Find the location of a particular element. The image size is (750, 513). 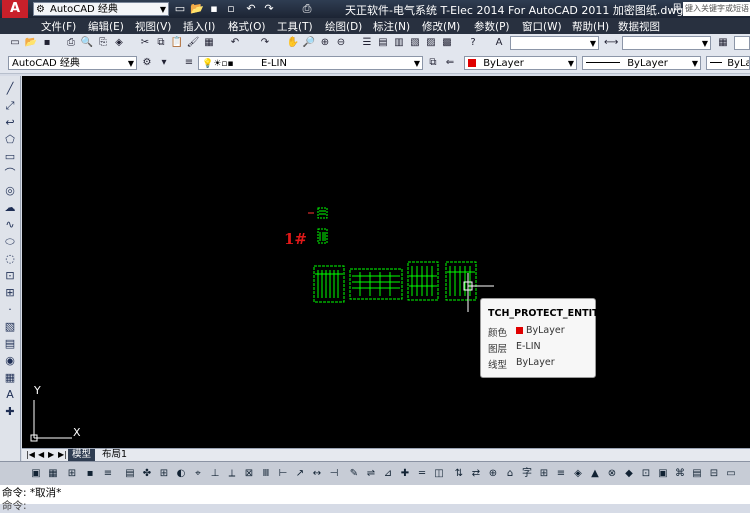

table-style-dropdown is located at coordinates (742, 43).